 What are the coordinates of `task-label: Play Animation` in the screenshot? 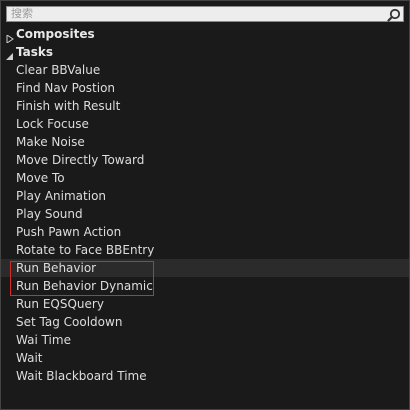 It's located at (61, 196).